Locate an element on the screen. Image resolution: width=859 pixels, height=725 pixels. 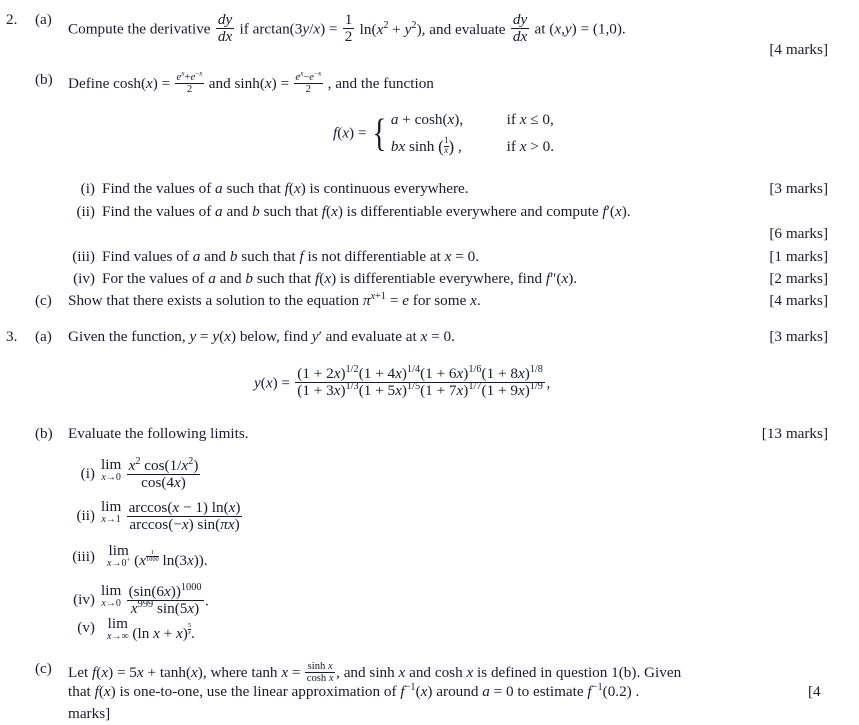
subpart-label-2biv: (iv) is located at coordinates (84, 278).